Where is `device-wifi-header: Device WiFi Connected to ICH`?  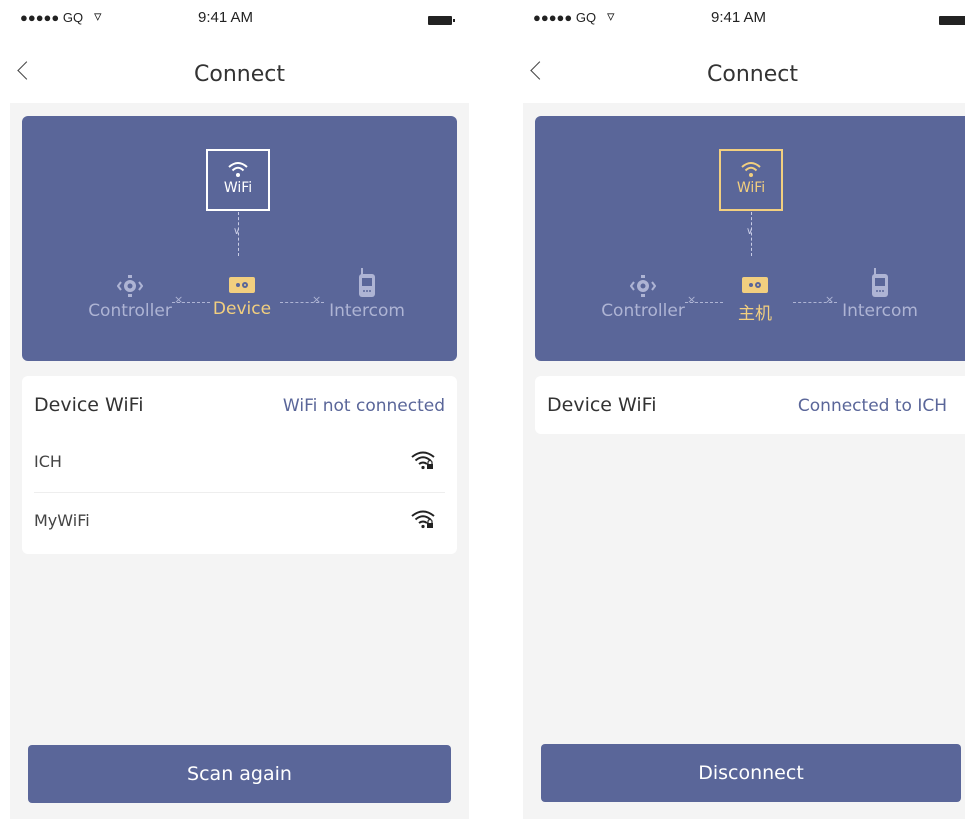
device-wifi-header: Device WiFi Connected to ICH is located at coordinates (750, 405).